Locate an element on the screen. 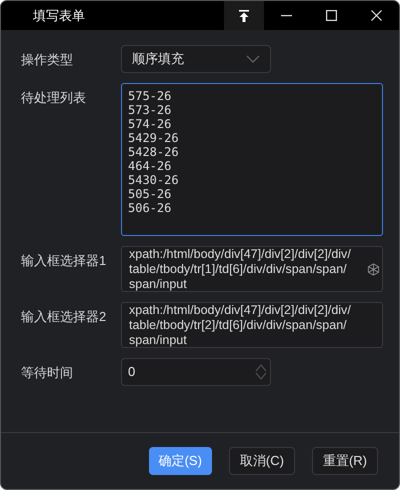 The width and height of the screenshot is (400, 490). list-line: 464-26 is located at coordinates (150, 166).